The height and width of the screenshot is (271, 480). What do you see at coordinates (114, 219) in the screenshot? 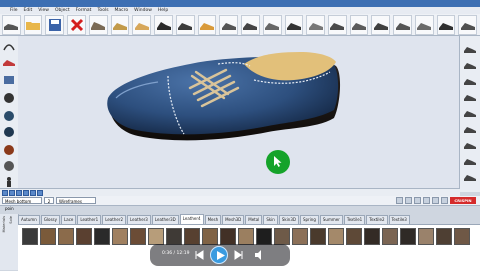
I see `tab-leather2: Leather2` at bounding box center [114, 219].